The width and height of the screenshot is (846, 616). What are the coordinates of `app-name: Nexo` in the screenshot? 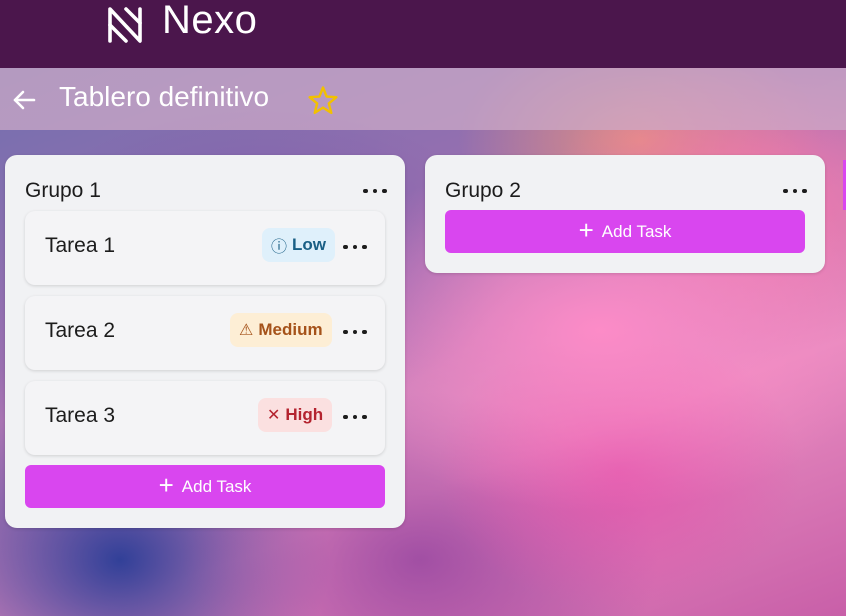 It's located at (209, 21).